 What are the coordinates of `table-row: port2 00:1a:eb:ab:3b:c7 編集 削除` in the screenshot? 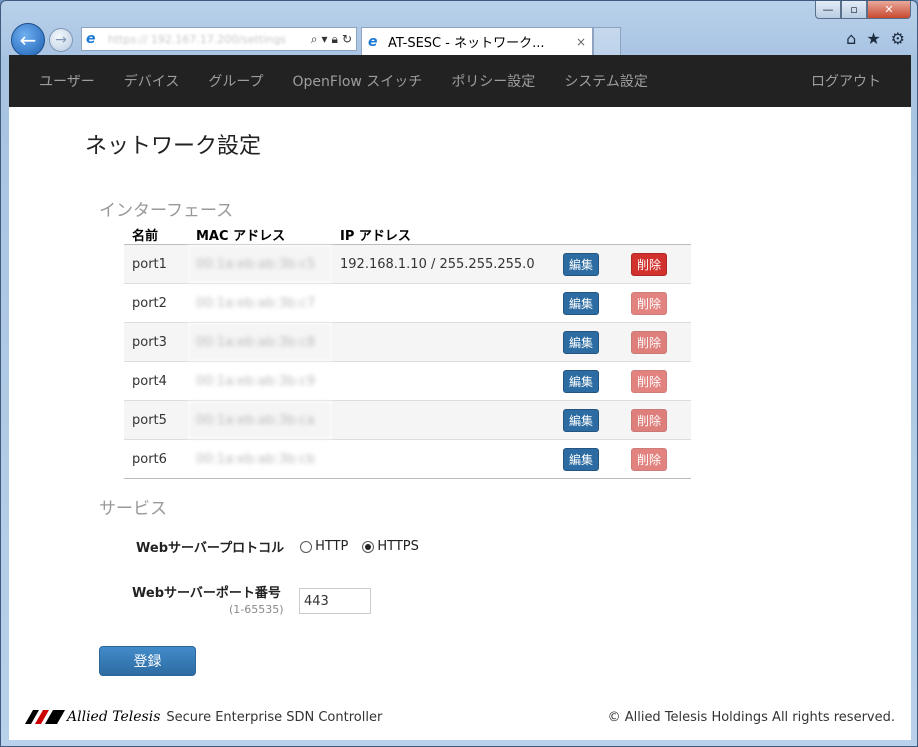 It's located at (407, 303).